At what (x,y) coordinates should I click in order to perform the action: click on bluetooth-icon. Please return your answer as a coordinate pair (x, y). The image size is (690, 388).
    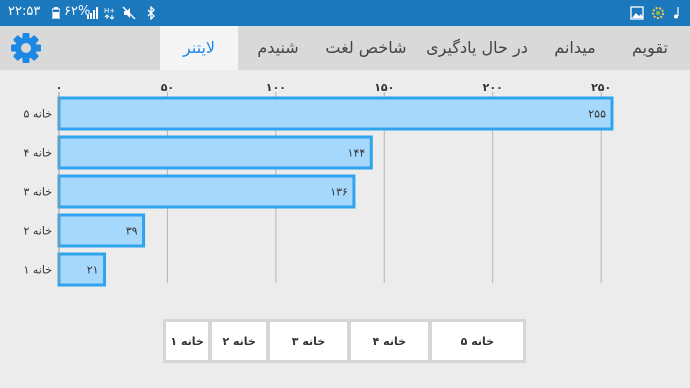
    Looking at the image, I should click on (151, 13).